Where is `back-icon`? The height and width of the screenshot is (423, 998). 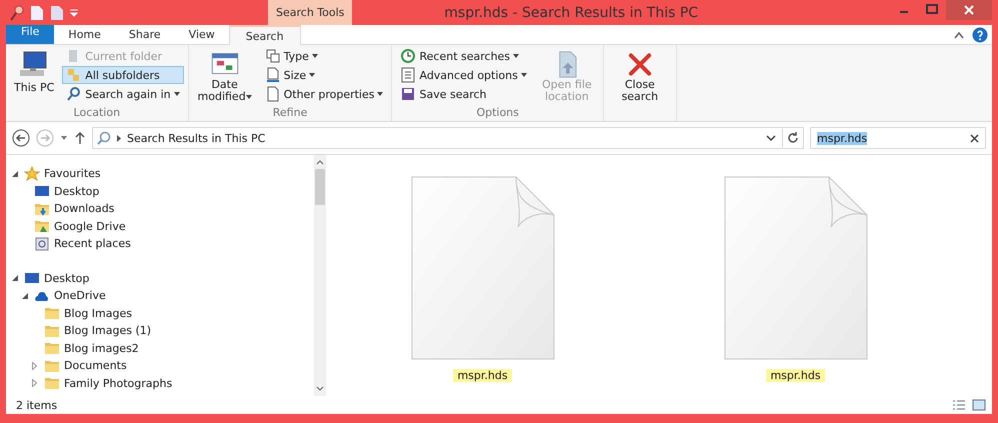
back-icon is located at coordinates (21, 138).